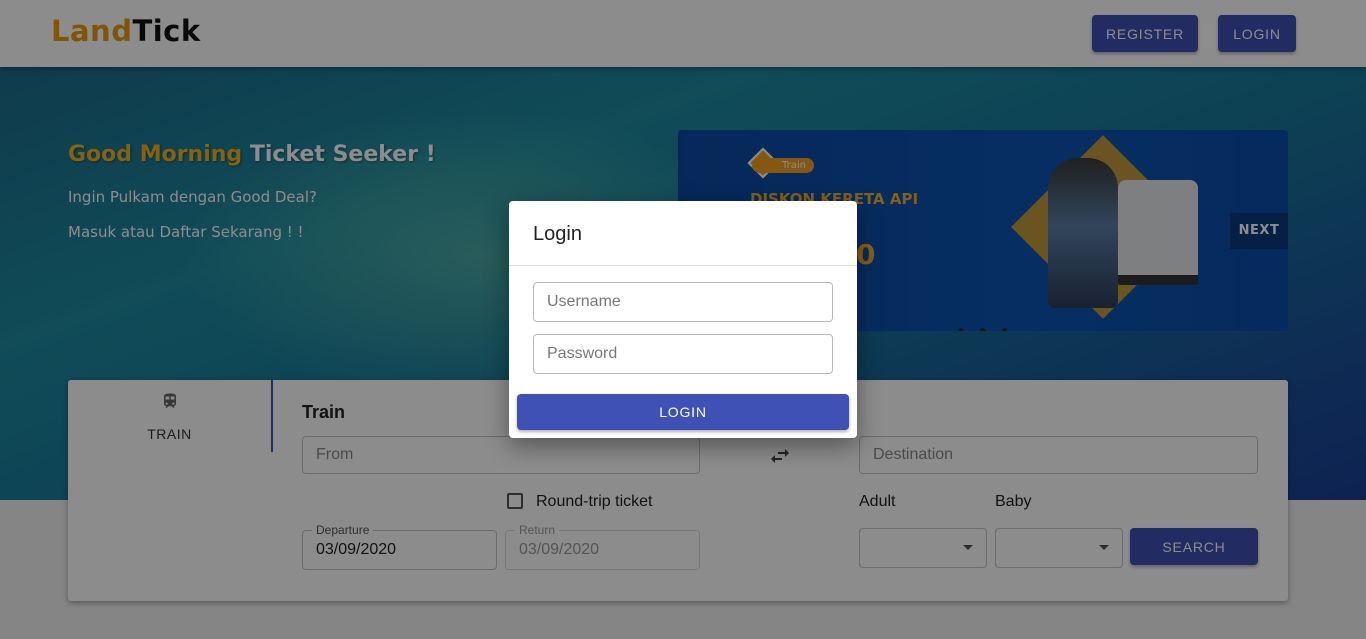 The width and height of the screenshot is (1366, 639). I want to click on username-input, so click(683, 302).